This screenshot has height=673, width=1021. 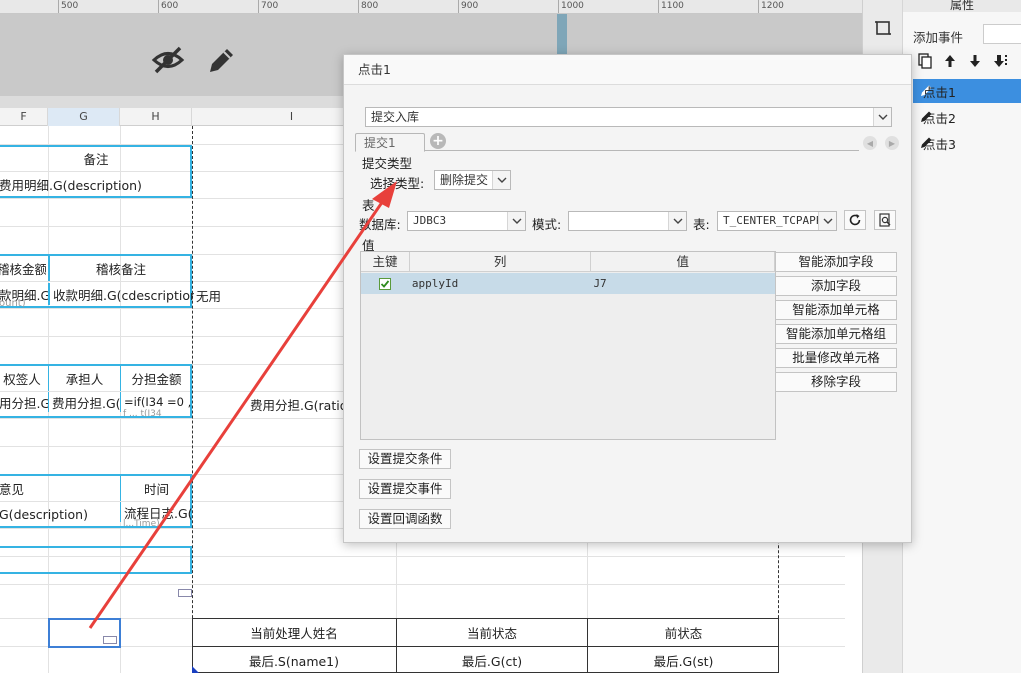 I want to click on column-h: H, so click(x=156, y=117).